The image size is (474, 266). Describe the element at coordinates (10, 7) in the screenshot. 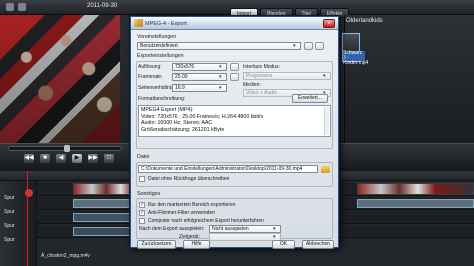

I see `back-icon` at that location.